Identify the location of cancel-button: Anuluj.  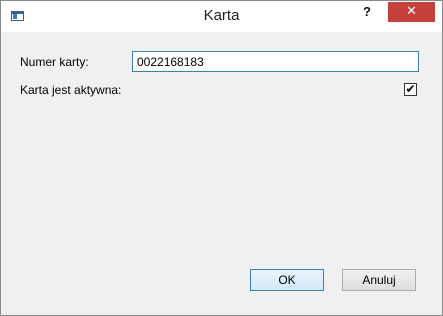
(379, 280).